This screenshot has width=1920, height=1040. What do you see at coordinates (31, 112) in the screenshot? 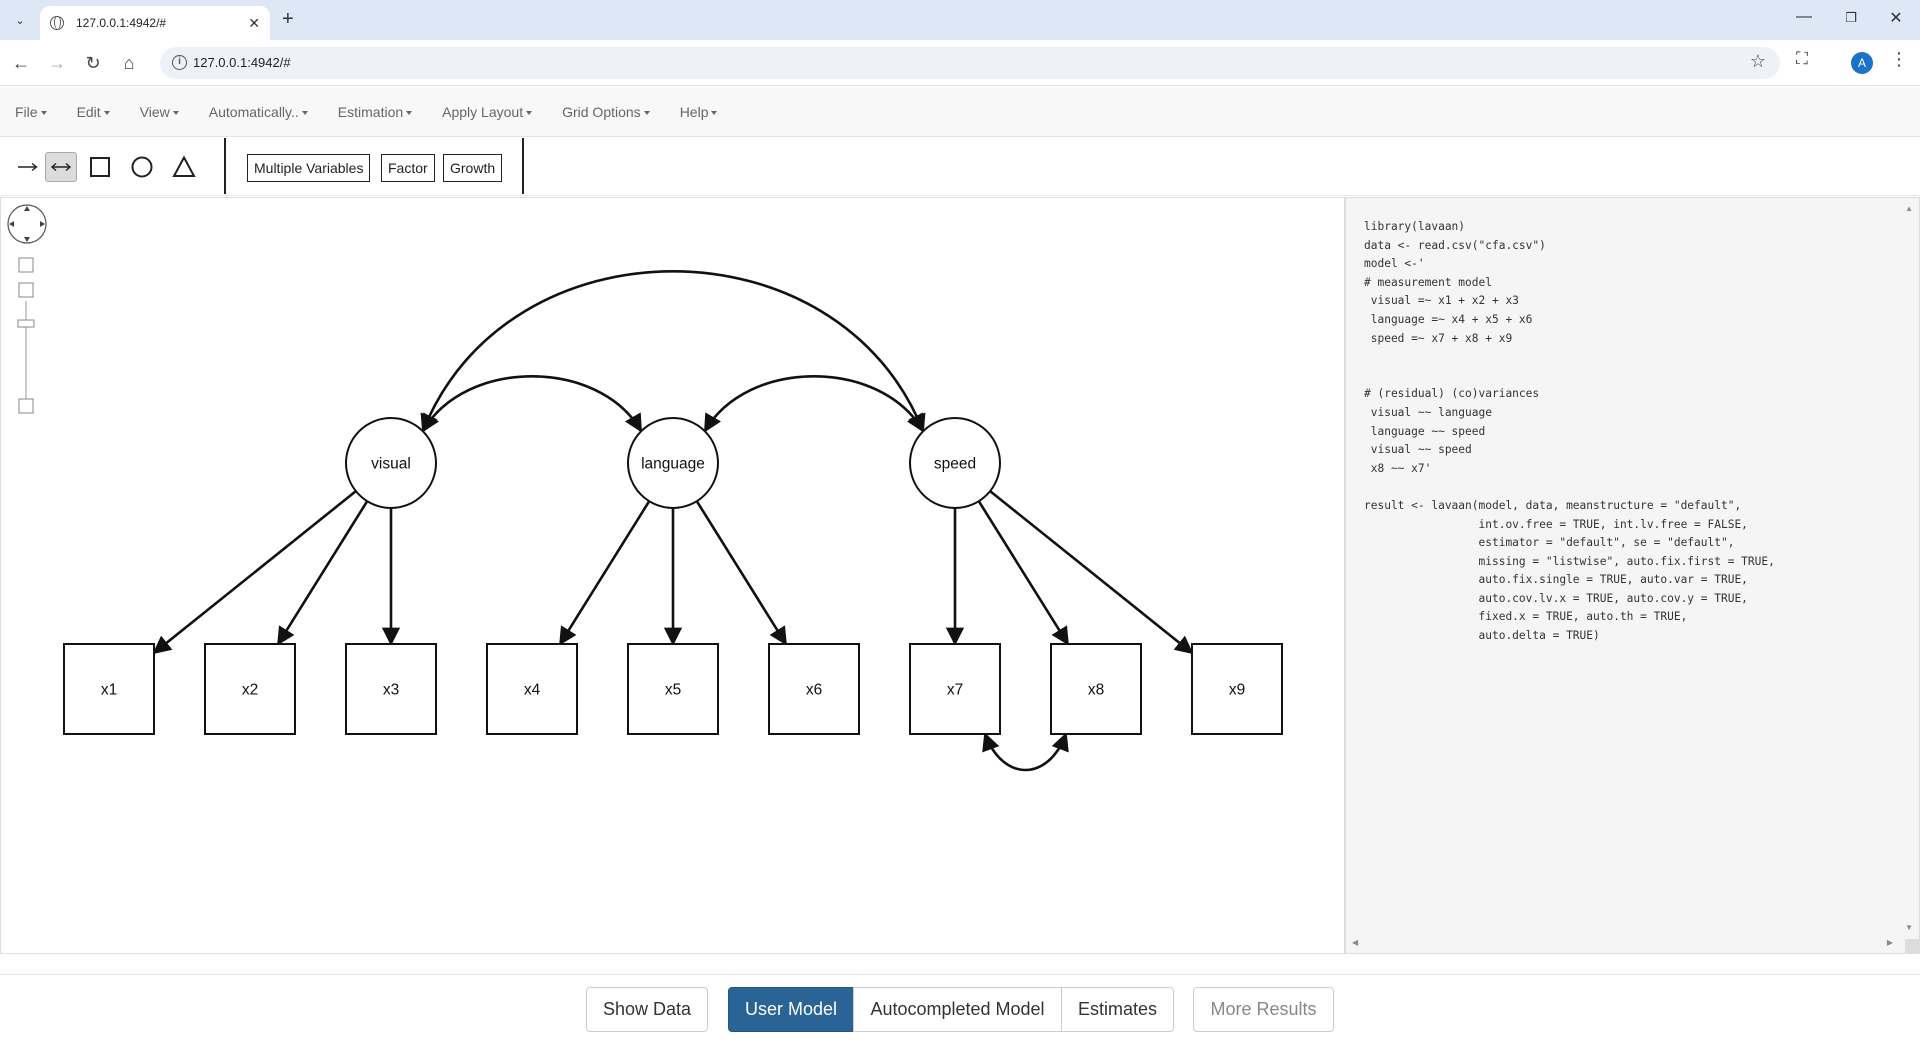
I see `menu-file: File` at bounding box center [31, 112].